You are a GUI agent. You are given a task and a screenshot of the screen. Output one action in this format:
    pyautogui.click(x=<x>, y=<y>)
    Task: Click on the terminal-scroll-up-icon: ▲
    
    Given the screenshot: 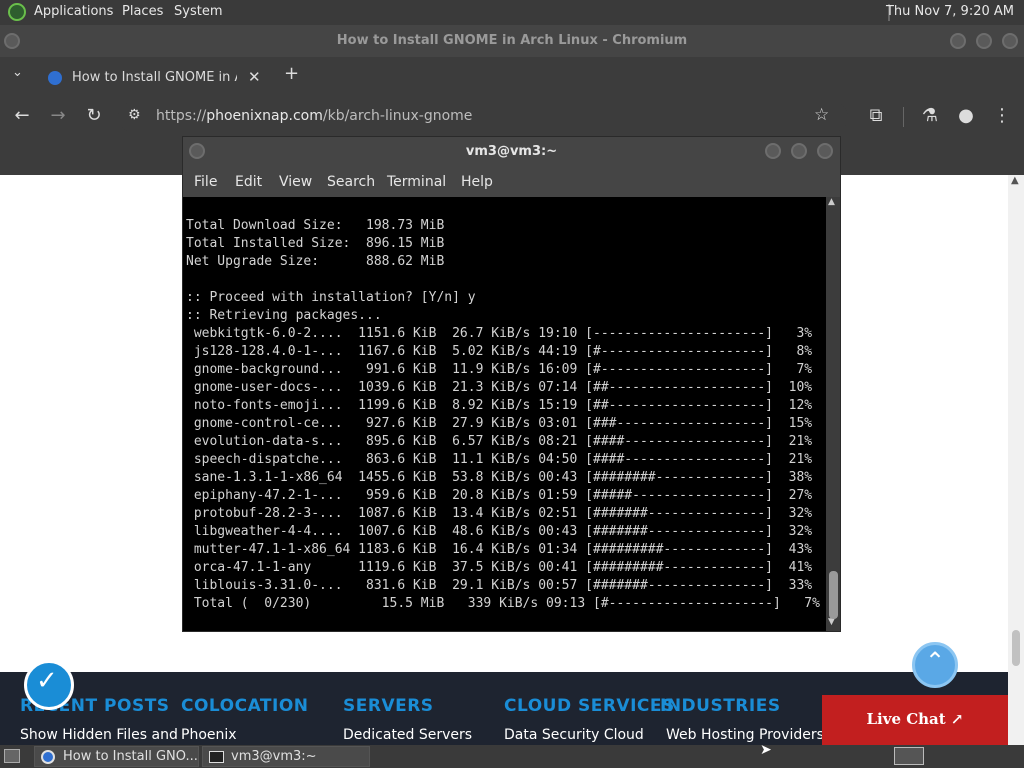 What is the action you would take?
    pyautogui.click(x=831, y=202)
    